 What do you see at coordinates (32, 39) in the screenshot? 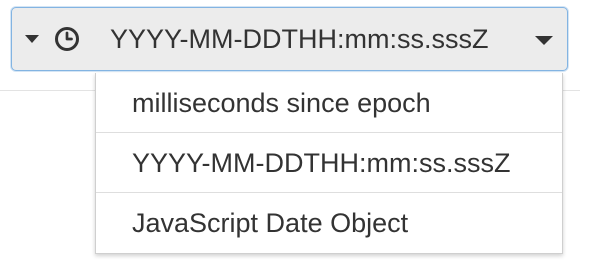
I see `caret-down-icon` at bounding box center [32, 39].